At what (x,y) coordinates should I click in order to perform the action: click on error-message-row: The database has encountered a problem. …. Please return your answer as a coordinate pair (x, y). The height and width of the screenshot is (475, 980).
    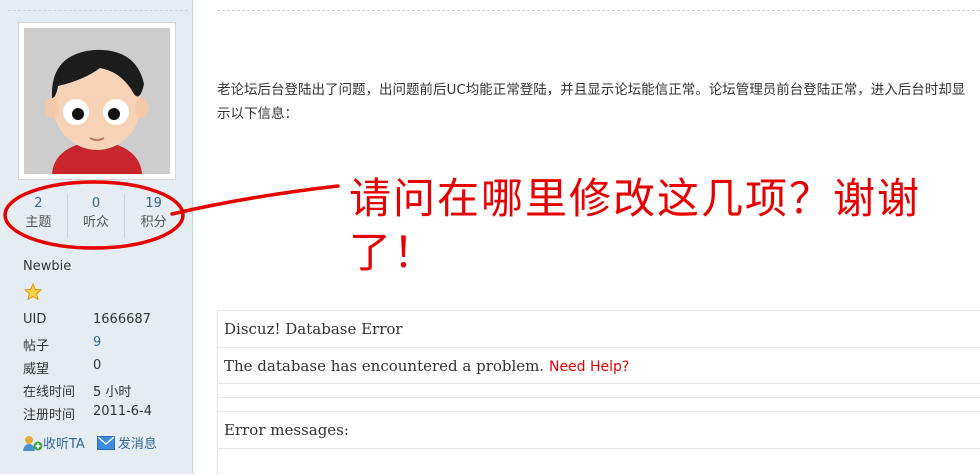
    Looking at the image, I should click on (599, 366).